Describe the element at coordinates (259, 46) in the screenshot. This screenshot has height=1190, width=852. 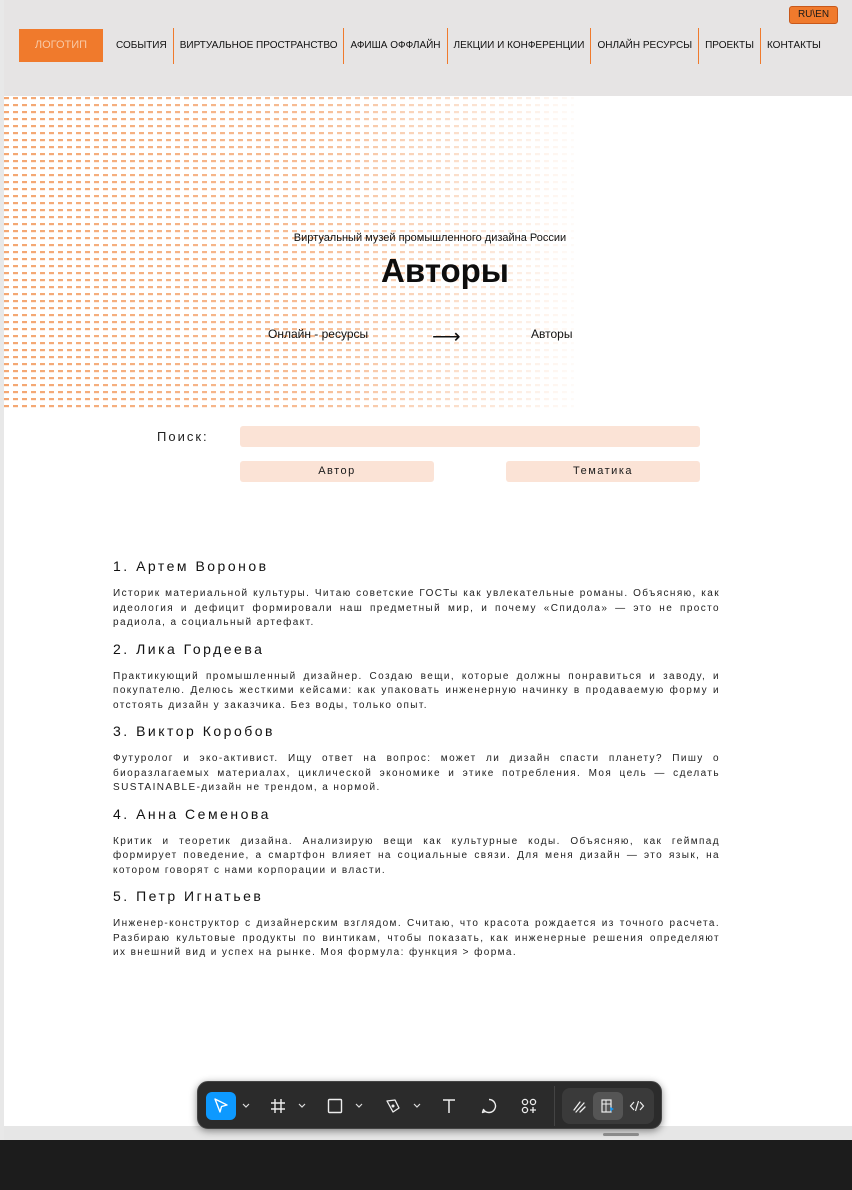
I see `nav-item-virtual-space: ВИРТУАЛЬНОЕ ПРОСТРАНСТВО` at that location.